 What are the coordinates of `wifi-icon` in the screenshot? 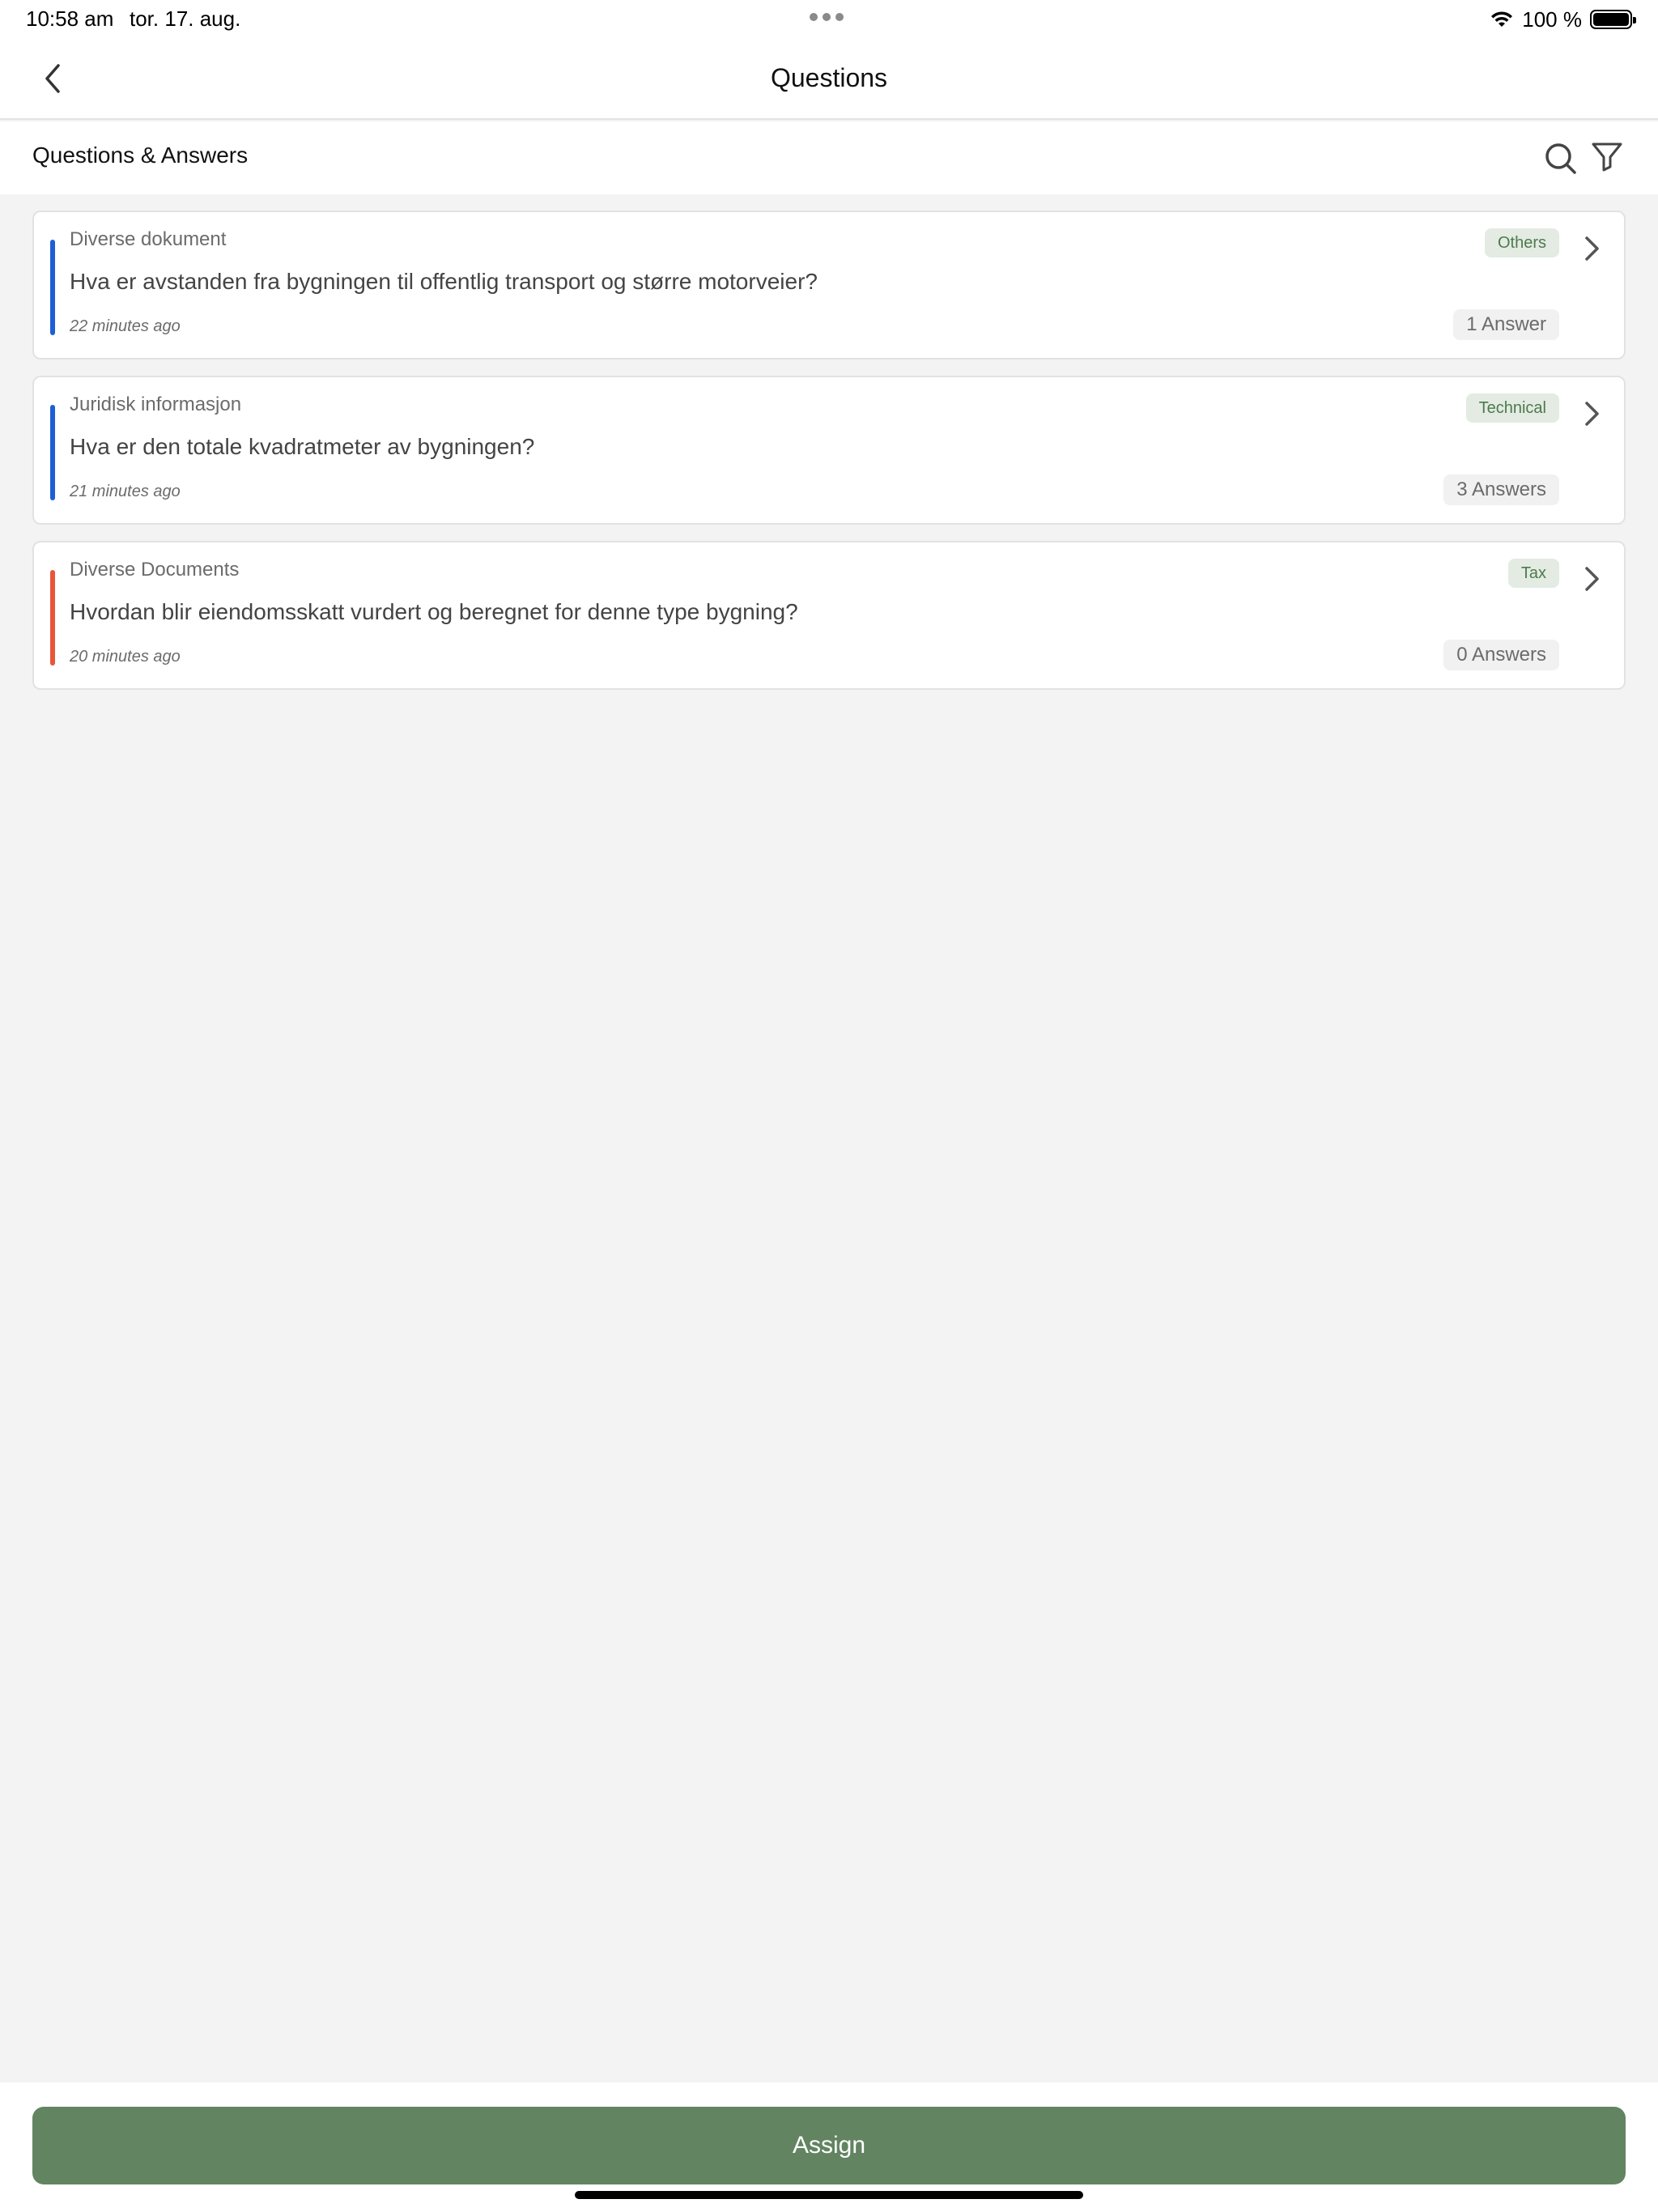 It's located at (1502, 19).